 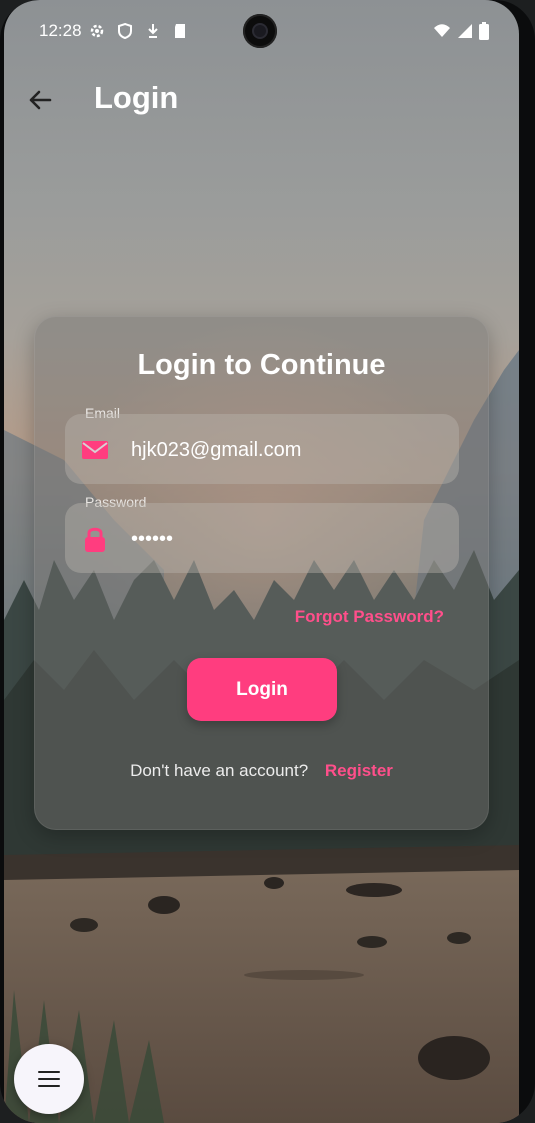 I want to click on password-input, so click(x=286, y=539).